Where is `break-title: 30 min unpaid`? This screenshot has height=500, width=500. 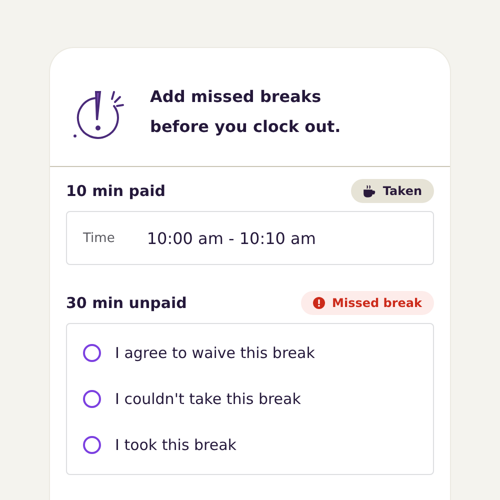 break-title: 30 min unpaid is located at coordinates (126, 303).